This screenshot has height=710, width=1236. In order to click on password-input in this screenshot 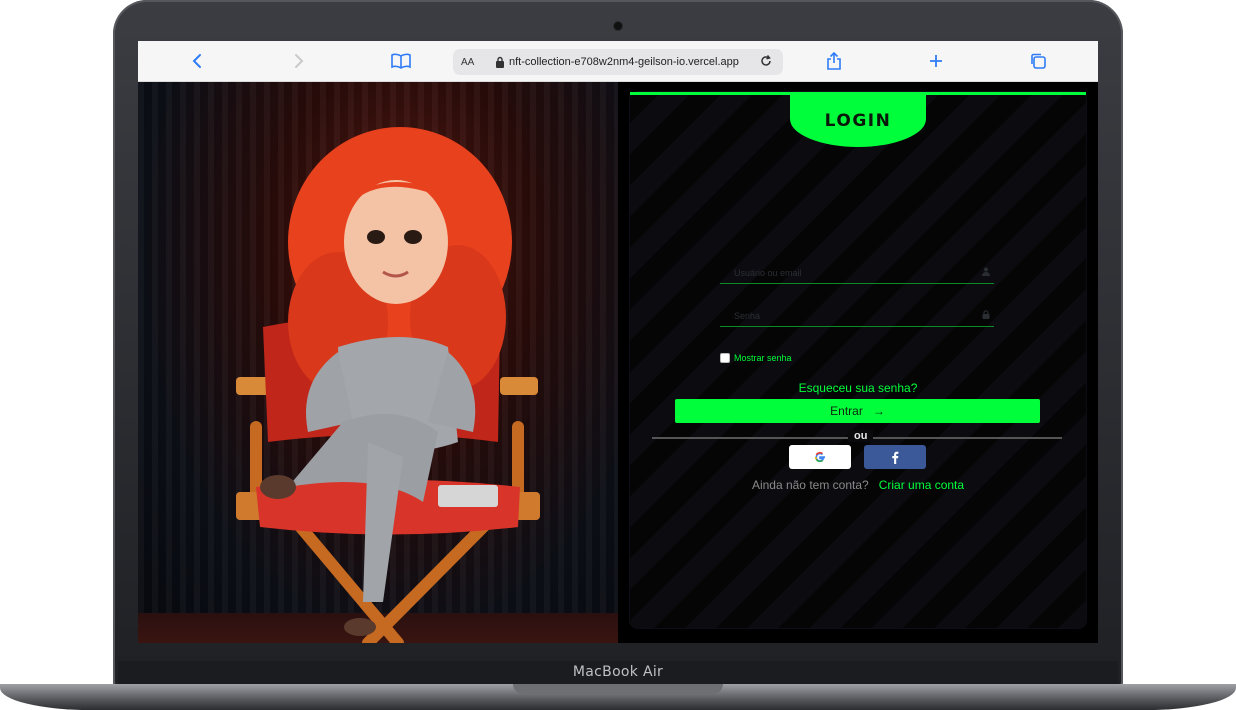, I will do `click(849, 315)`.